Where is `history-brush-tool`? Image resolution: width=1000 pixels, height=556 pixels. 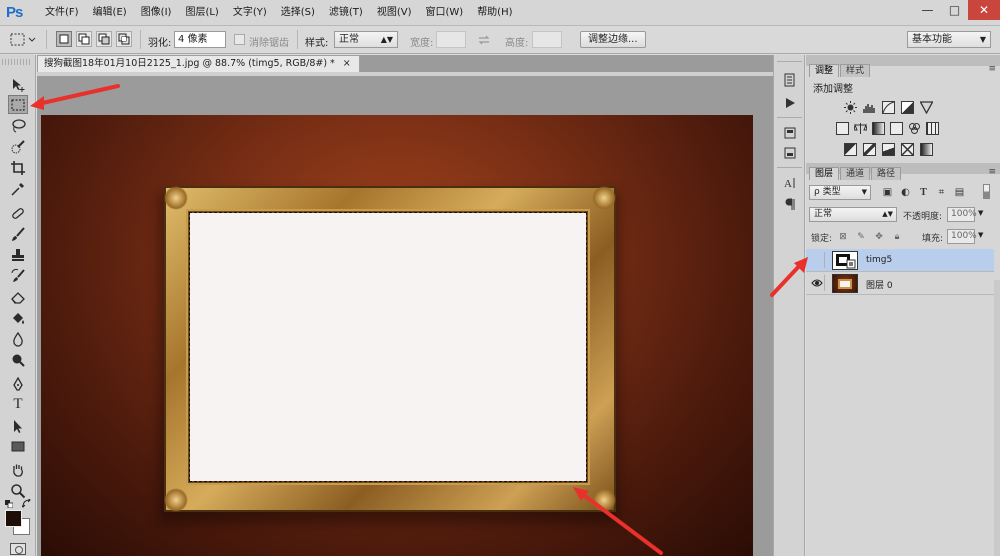 history-brush-tool is located at coordinates (18, 275).